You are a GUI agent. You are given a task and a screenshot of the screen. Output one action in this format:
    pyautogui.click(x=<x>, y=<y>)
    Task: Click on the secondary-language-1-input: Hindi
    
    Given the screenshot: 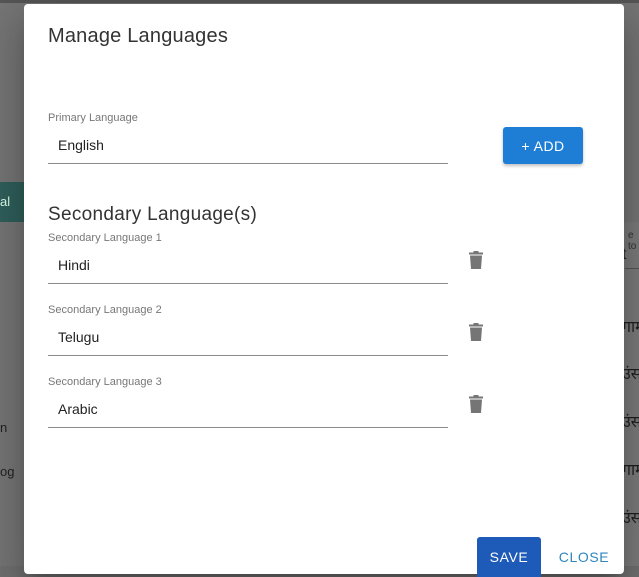 What is the action you would take?
    pyautogui.click(x=248, y=264)
    